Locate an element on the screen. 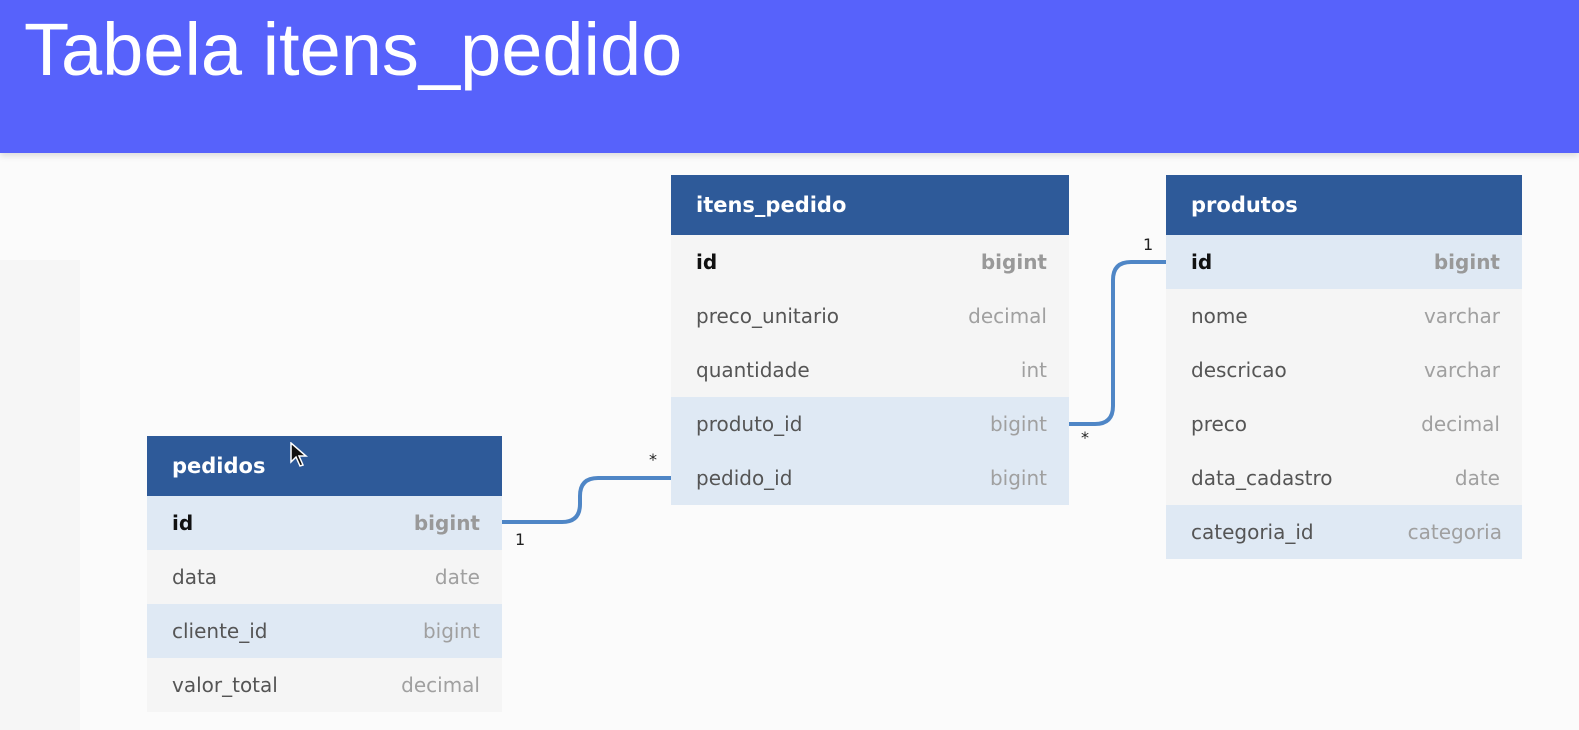  slide-title: Tabela itens_pedido is located at coordinates (353, 49).